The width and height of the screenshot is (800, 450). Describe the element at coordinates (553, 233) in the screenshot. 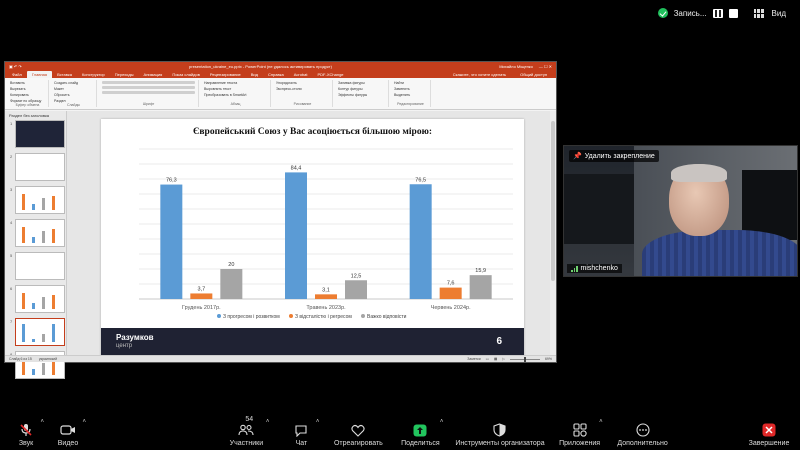

I see `slide-vertical-scrollbar` at that location.